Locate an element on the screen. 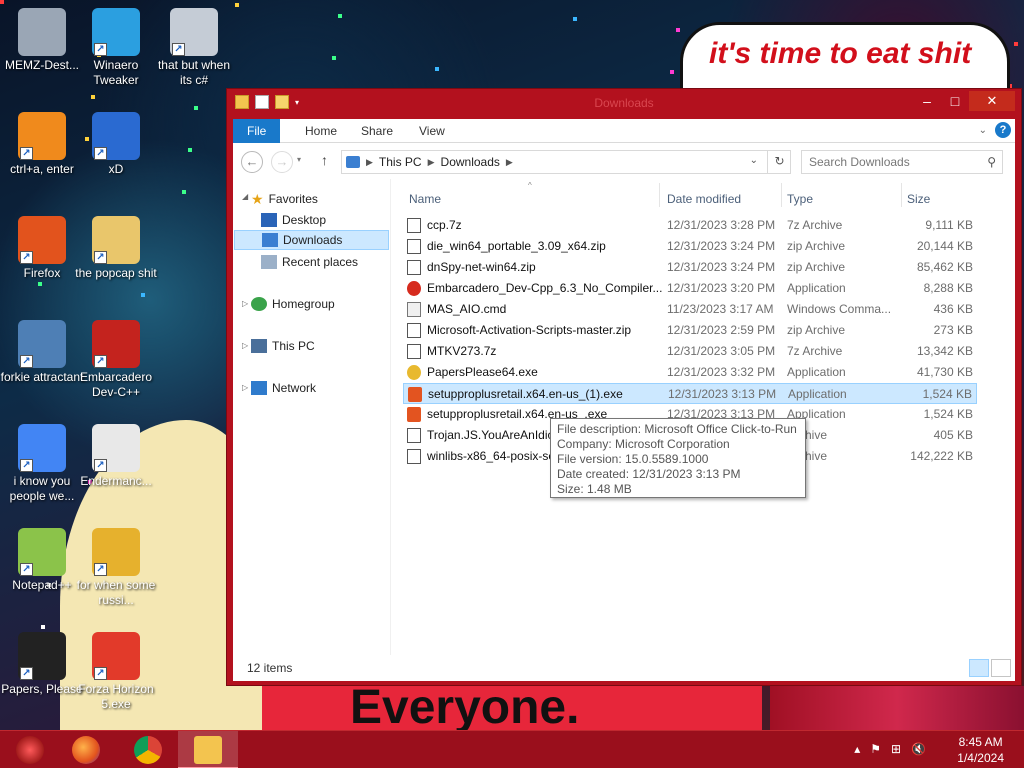 The height and width of the screenshot is (768, 1024). tab-share: Share is located at coordinates (377, 131).